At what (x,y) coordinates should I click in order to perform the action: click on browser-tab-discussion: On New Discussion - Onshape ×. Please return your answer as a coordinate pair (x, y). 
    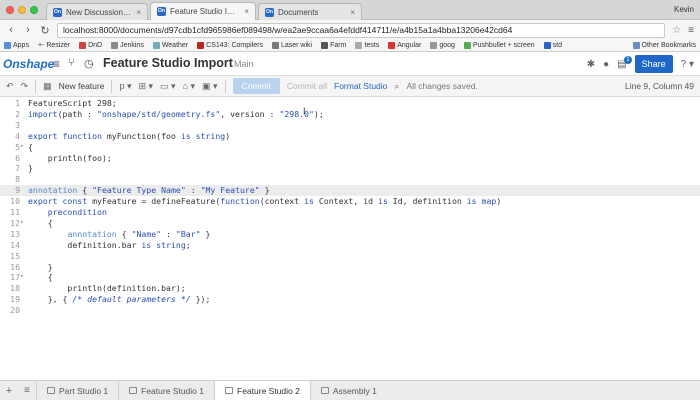
    Looking at the image, I should click on (97, 11).